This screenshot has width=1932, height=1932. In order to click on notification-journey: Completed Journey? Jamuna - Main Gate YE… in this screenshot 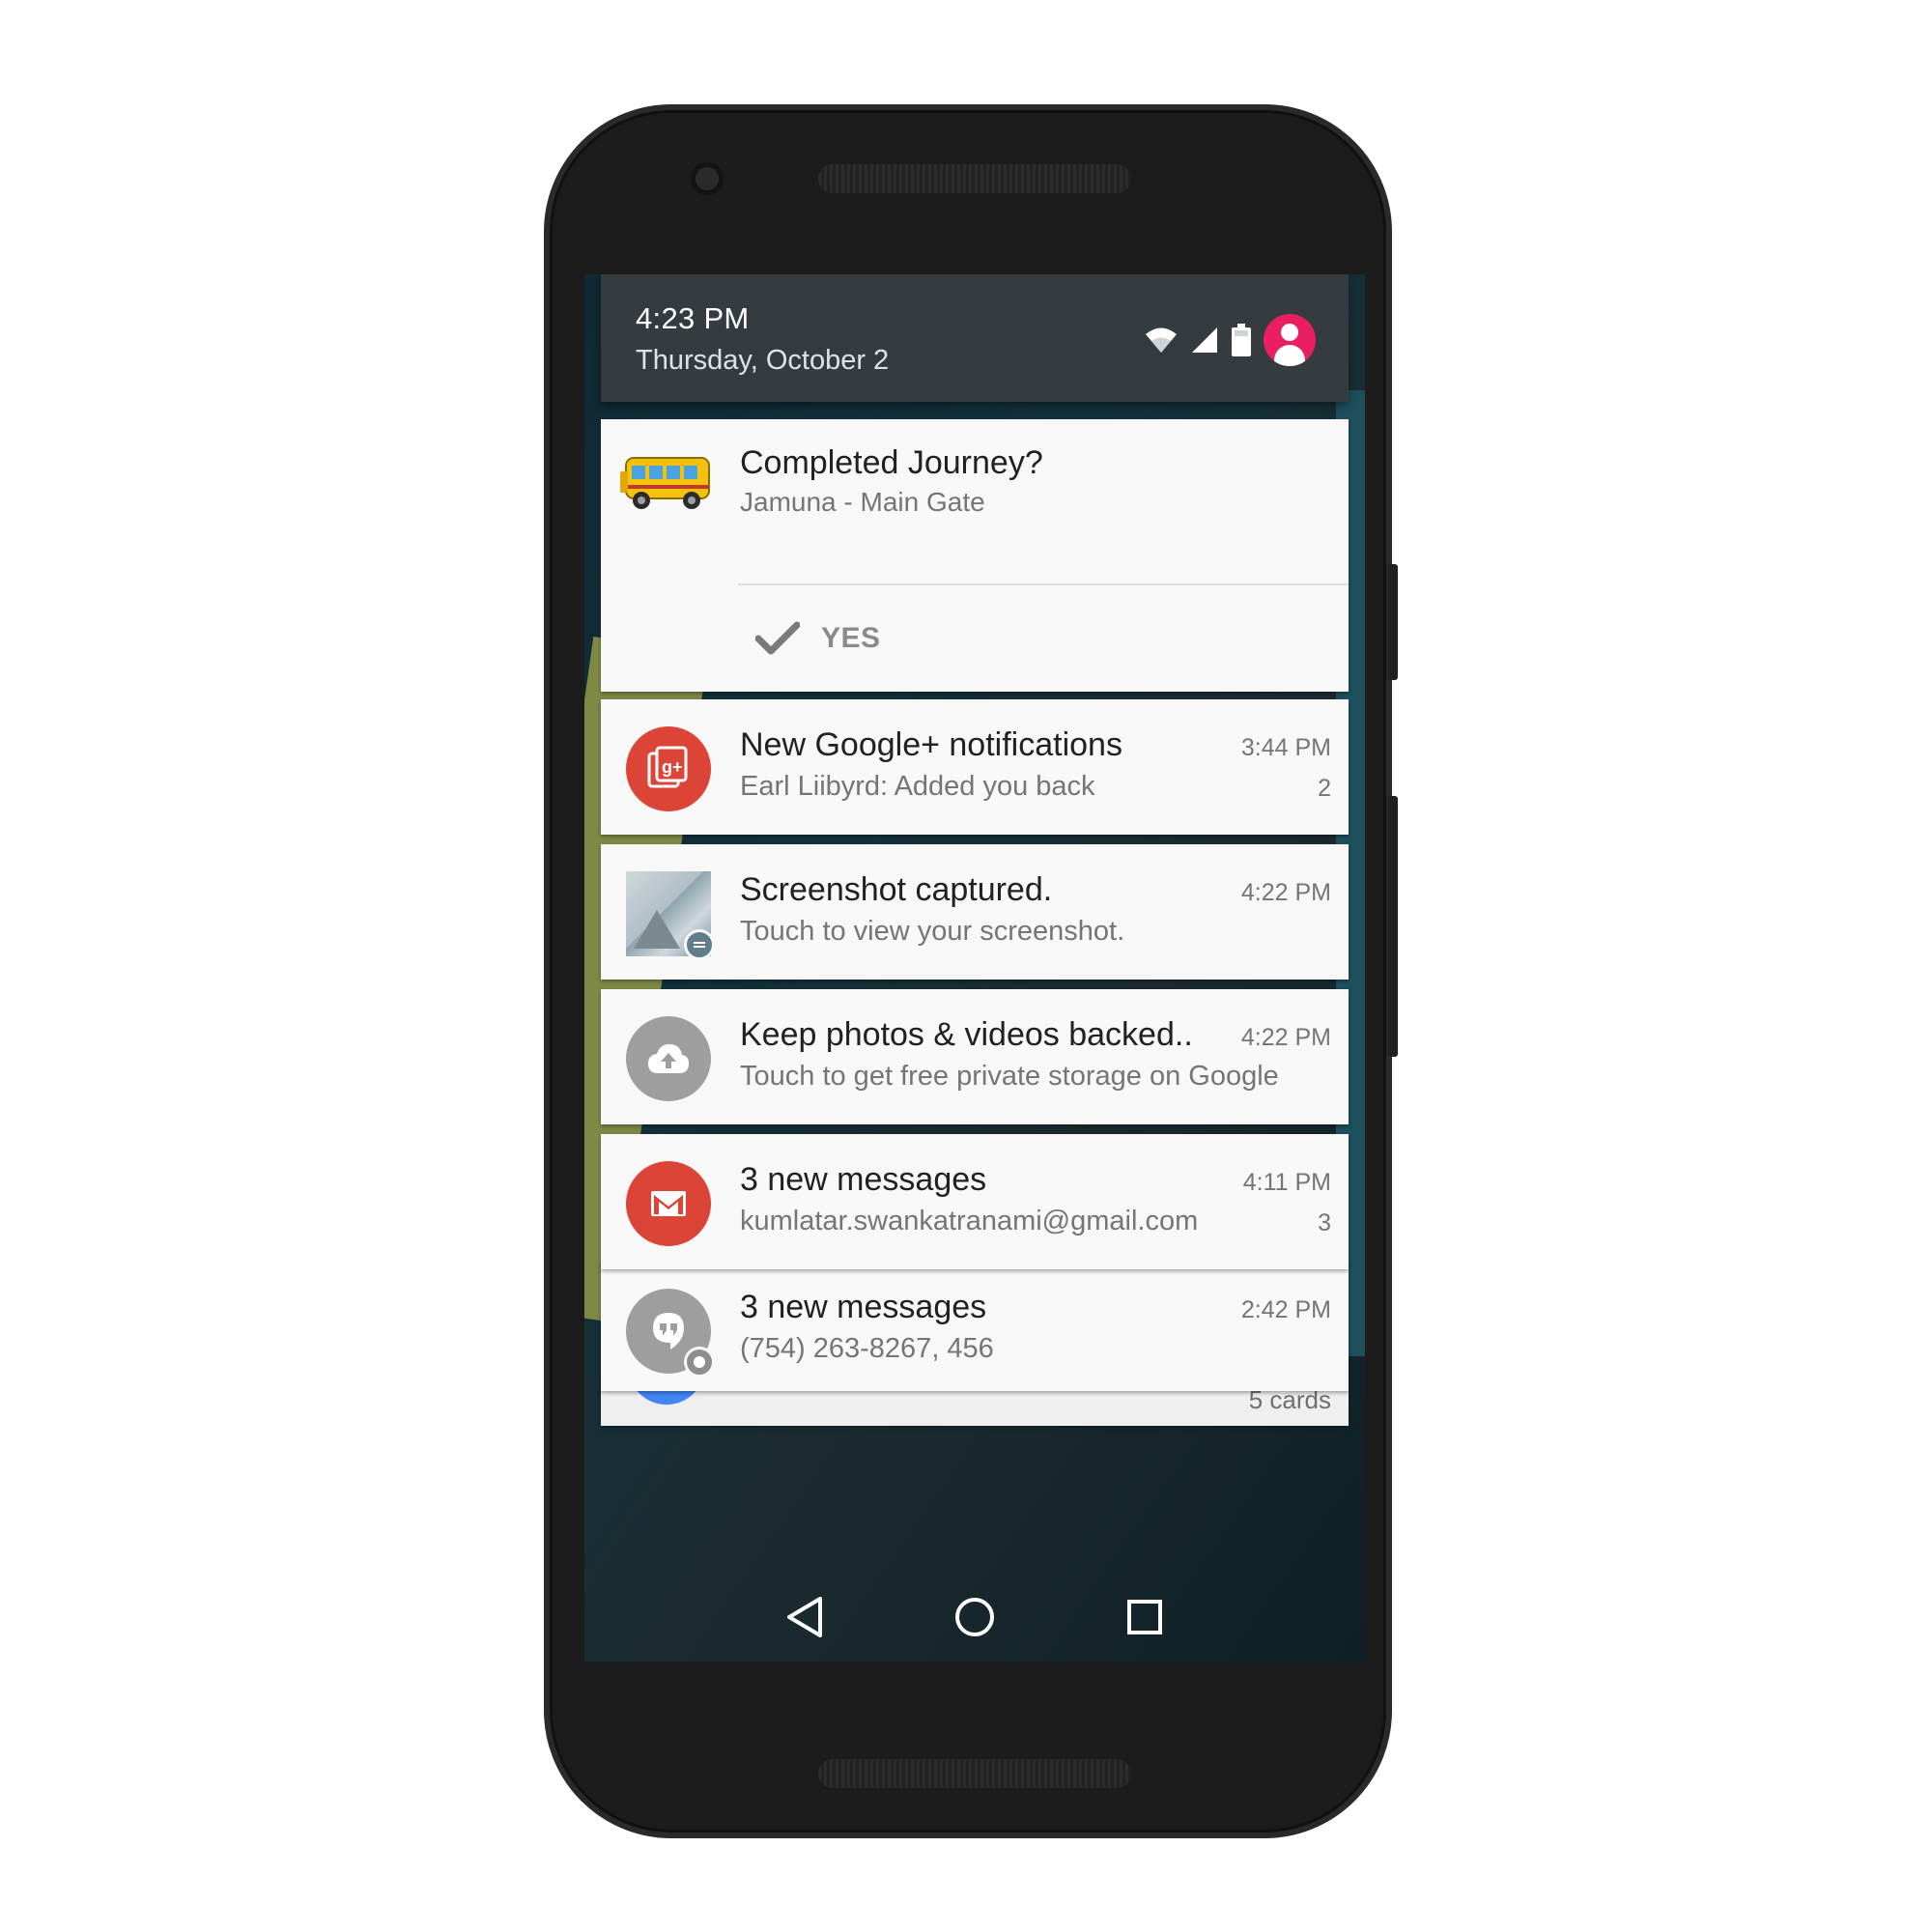, I will do `click(975, 555)`.